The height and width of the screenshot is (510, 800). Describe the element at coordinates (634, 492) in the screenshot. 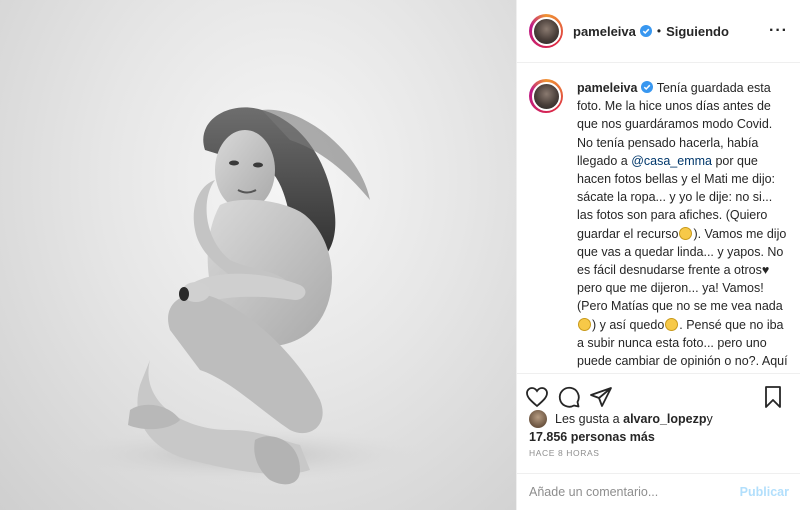

I see `comment-input` at that location.